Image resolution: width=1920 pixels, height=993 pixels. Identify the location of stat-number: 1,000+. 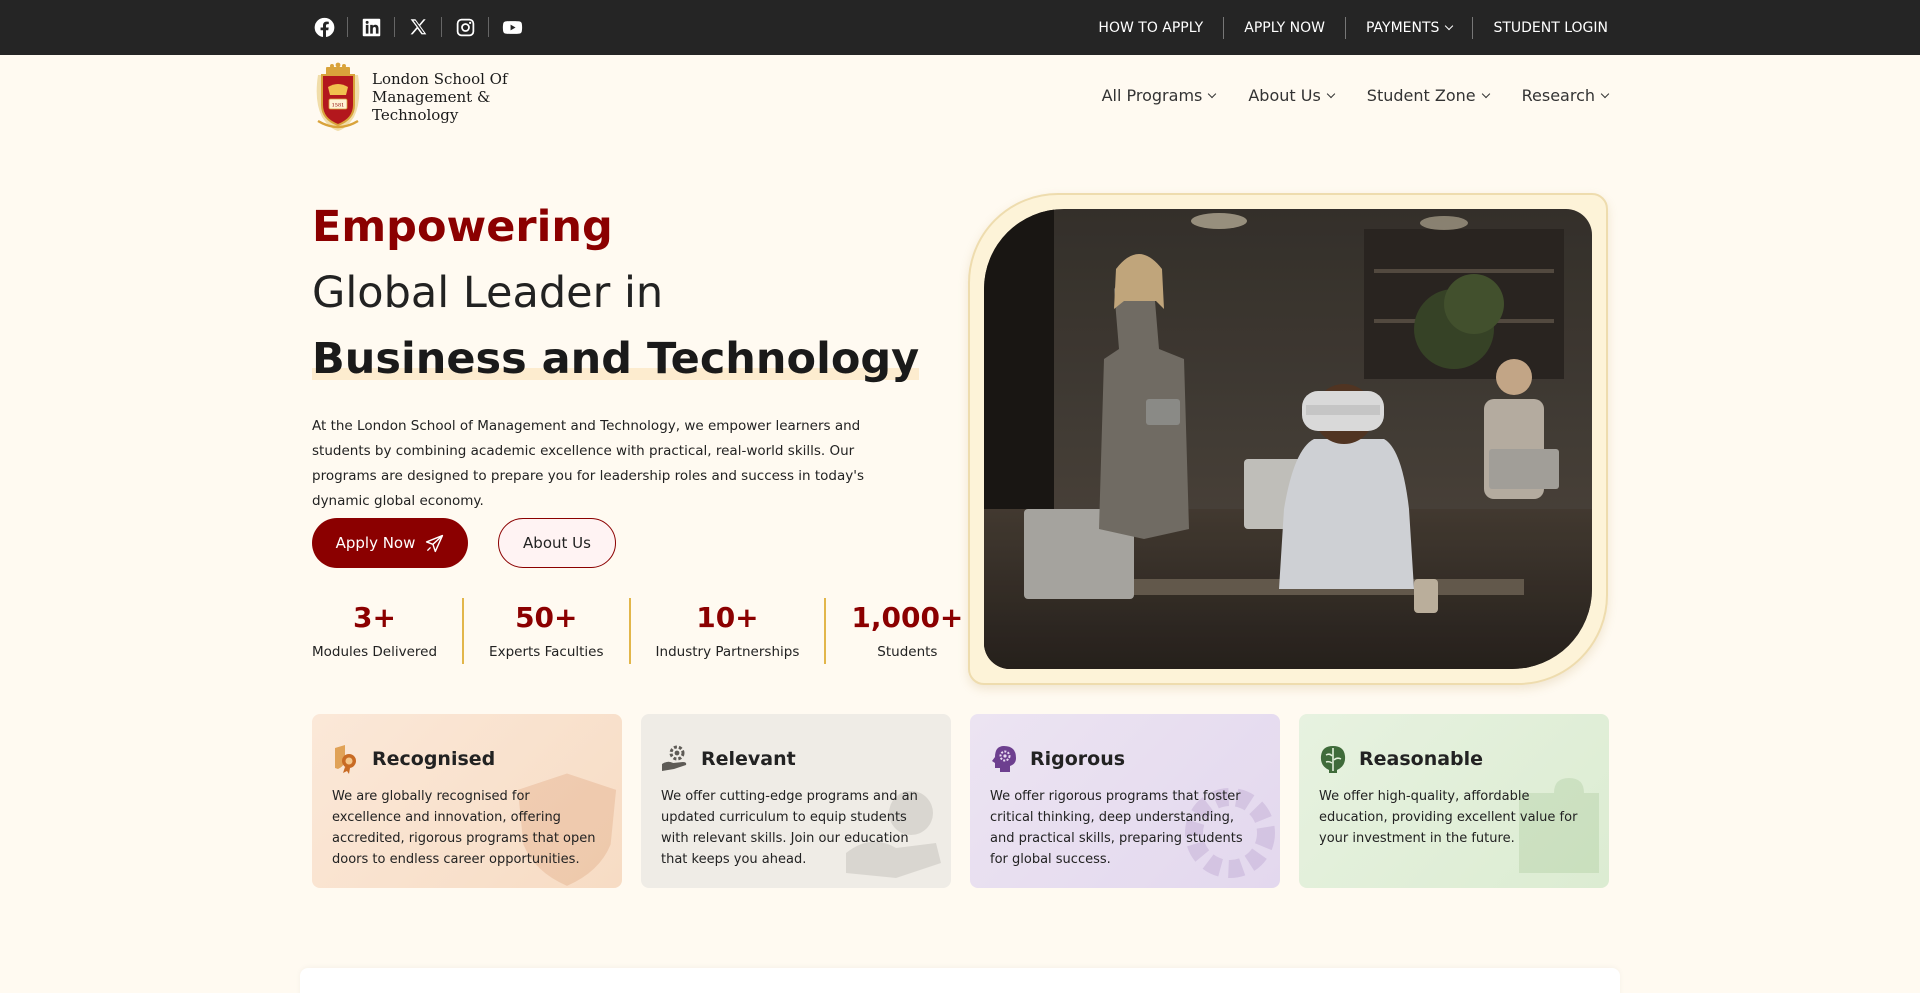
(907, 617).